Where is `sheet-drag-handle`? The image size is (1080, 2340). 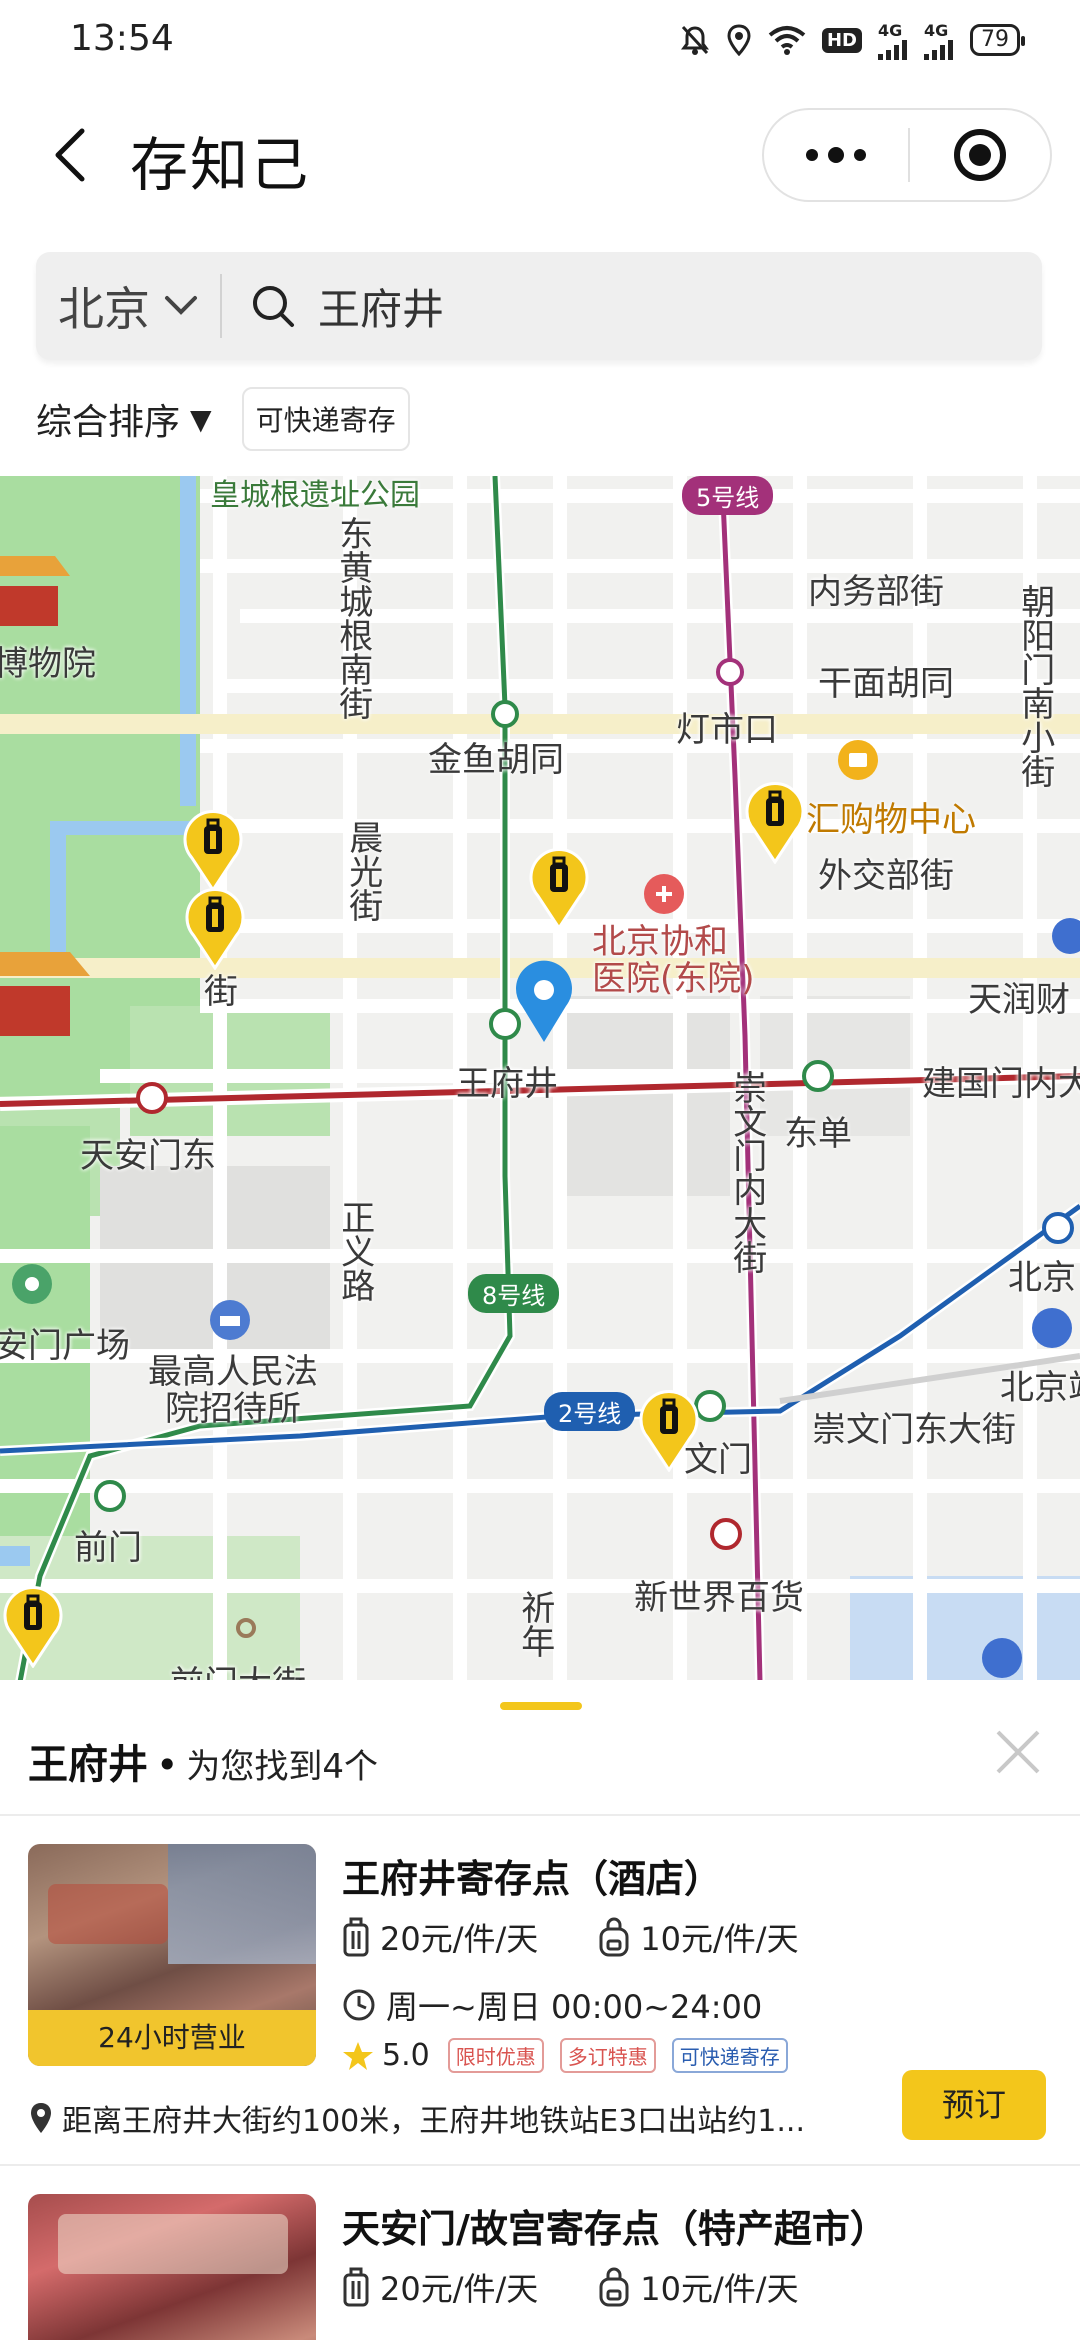
sheet-drag-handle is located at coordinates (541, 1706).